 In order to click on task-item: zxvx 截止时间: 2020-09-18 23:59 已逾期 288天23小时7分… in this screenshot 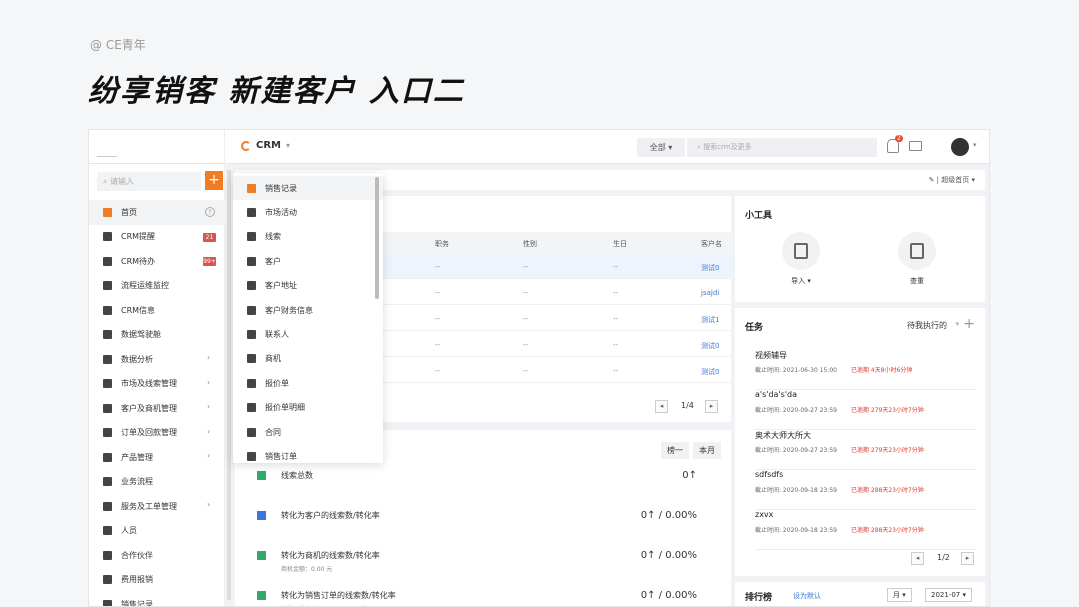, I will do `click(866, 530)`.